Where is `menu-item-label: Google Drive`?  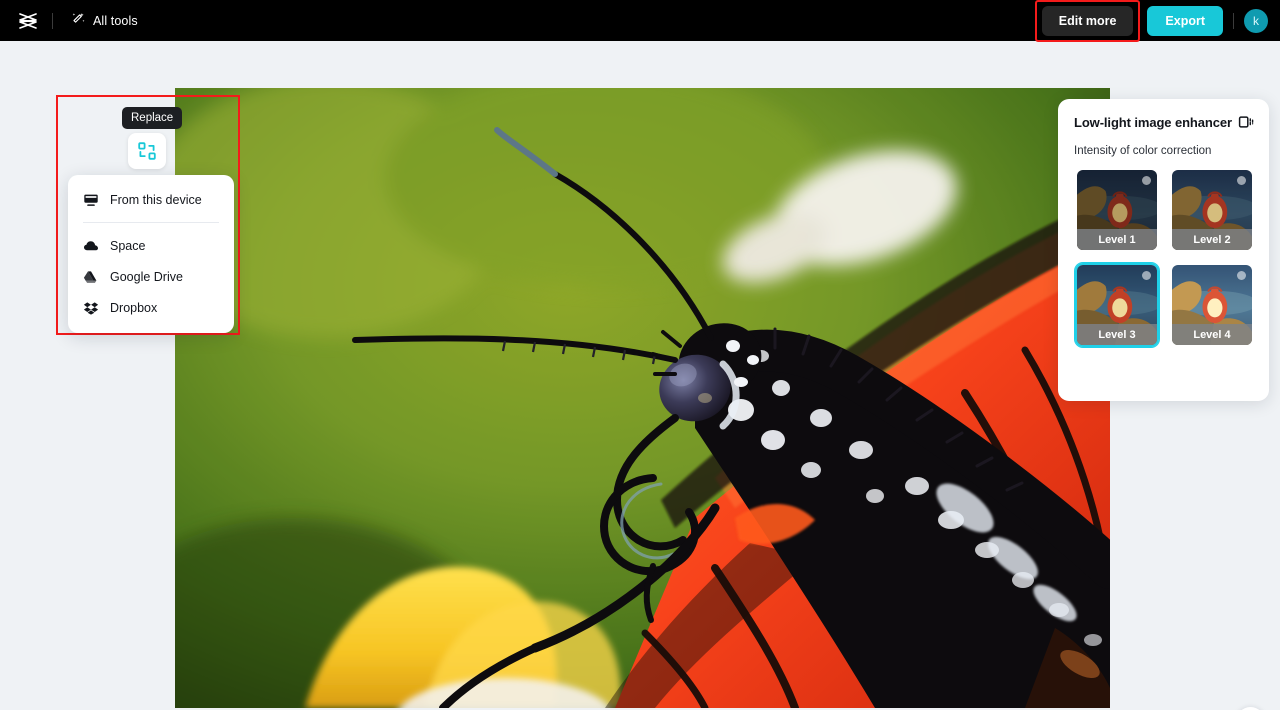
menu-item-label: Google Drive is located at coordinates (146, 276).